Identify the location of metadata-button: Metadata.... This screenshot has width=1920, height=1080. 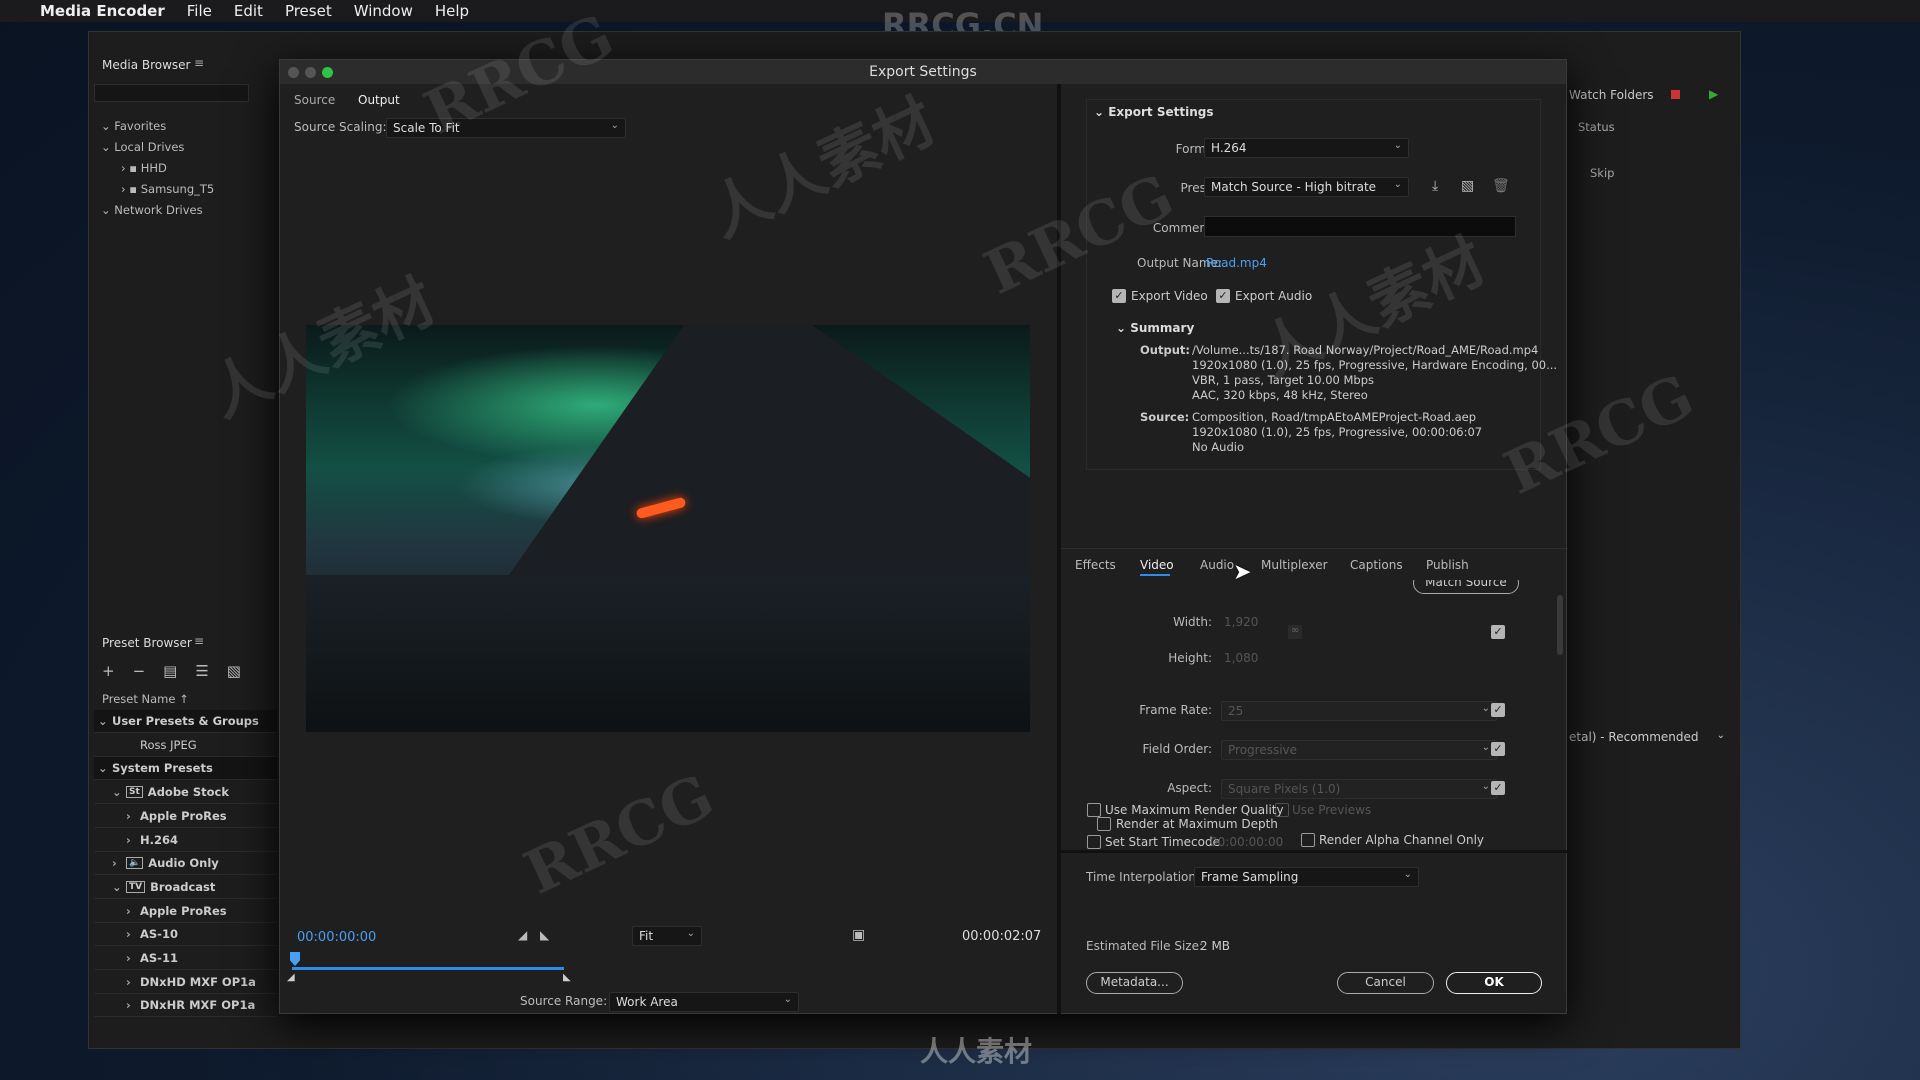
(1134, 983).